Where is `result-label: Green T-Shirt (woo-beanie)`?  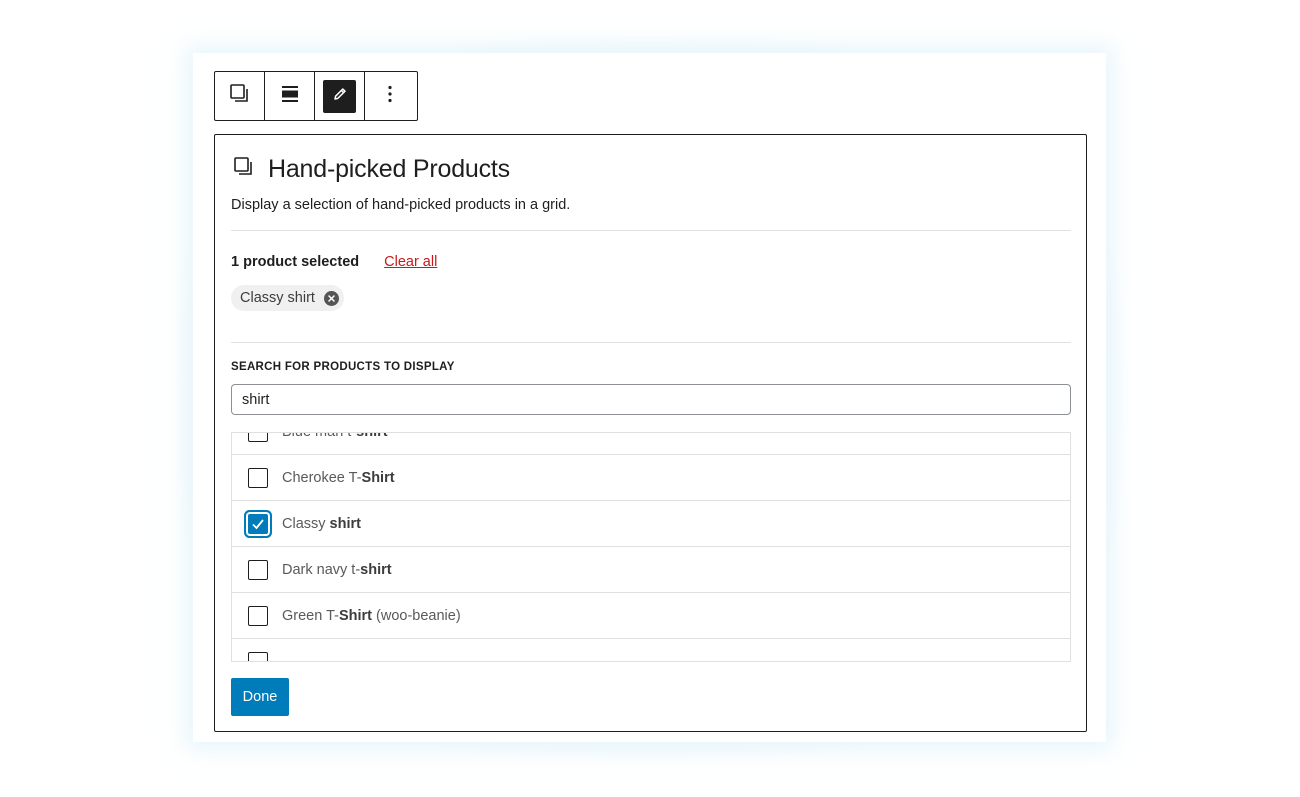 result-label: Green T-Shirt (woo-beanie) is located at coordinates (371, 616).